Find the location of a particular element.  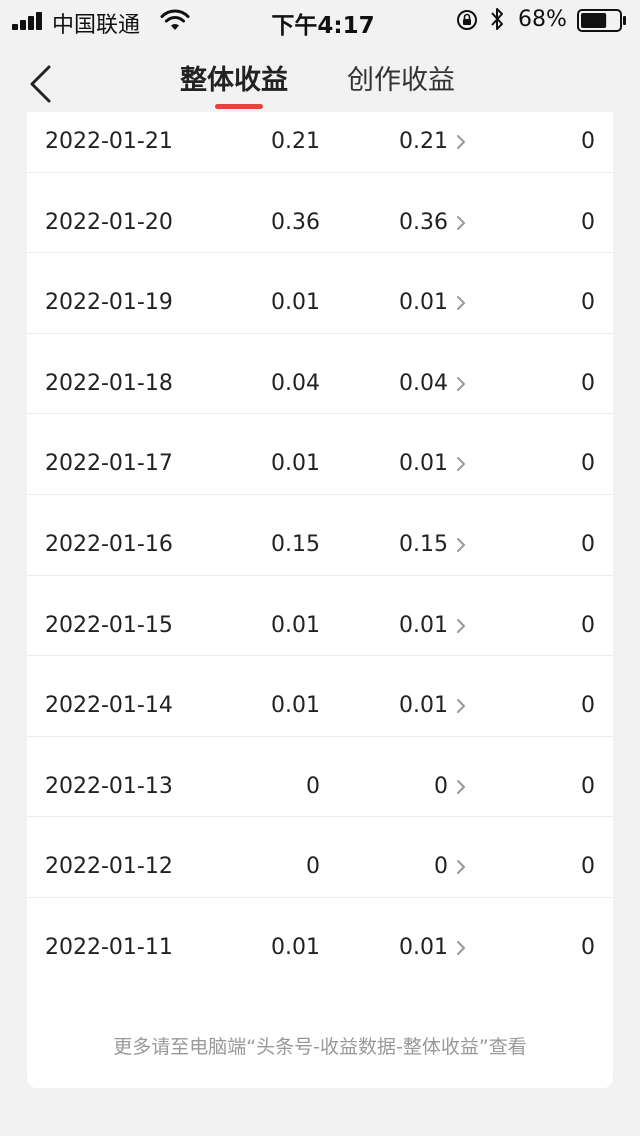

battery-icon is located at coordinates (601, 20).